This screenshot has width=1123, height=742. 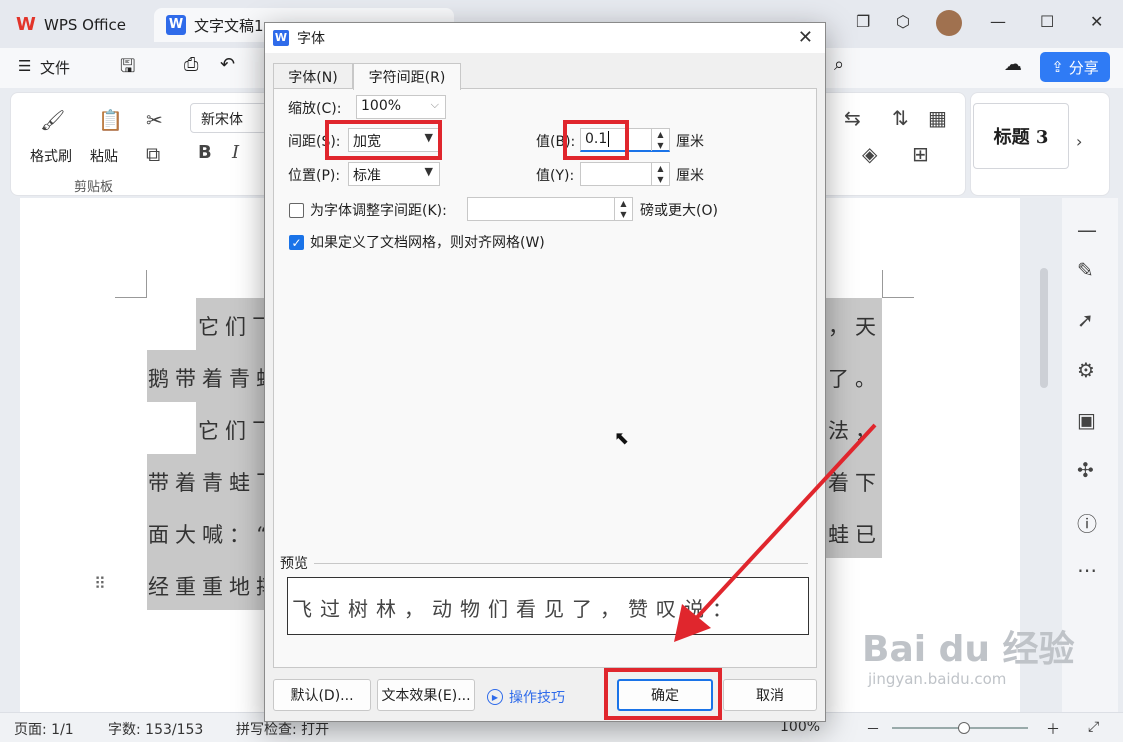 I want to click on baidu-watermark: Bai du 经验, so click(x=968, y=649).